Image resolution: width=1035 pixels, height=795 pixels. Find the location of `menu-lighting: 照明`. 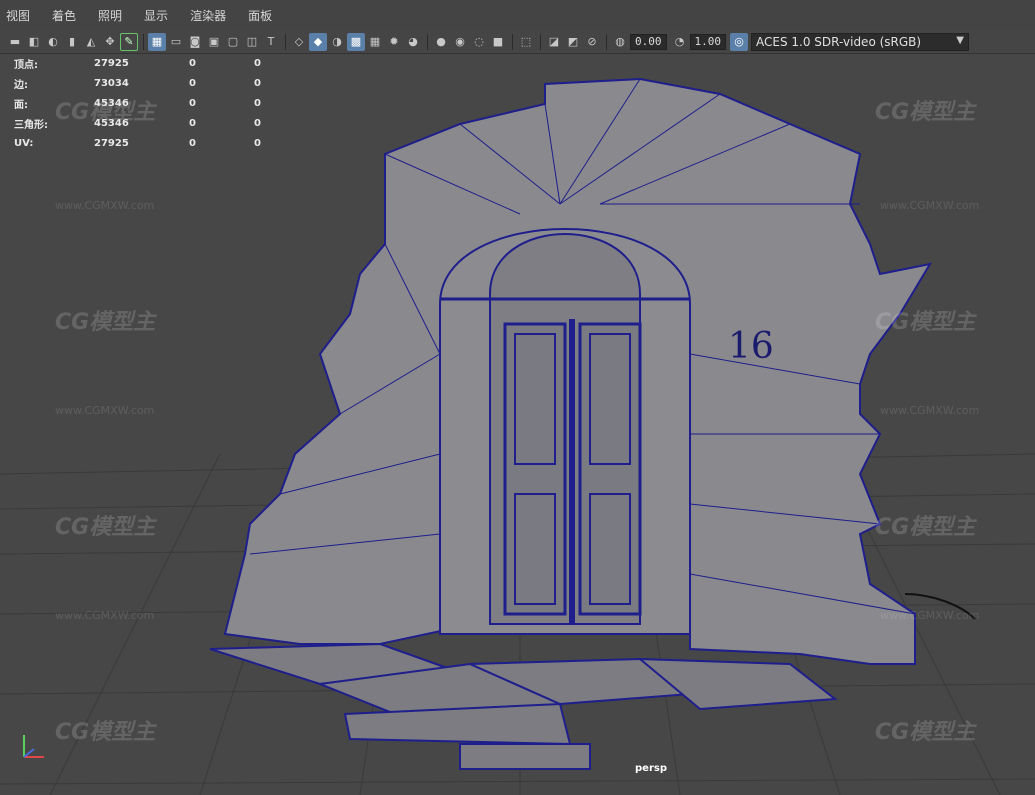

menu-lighting: 照明 is located at coordinates (110, 15).